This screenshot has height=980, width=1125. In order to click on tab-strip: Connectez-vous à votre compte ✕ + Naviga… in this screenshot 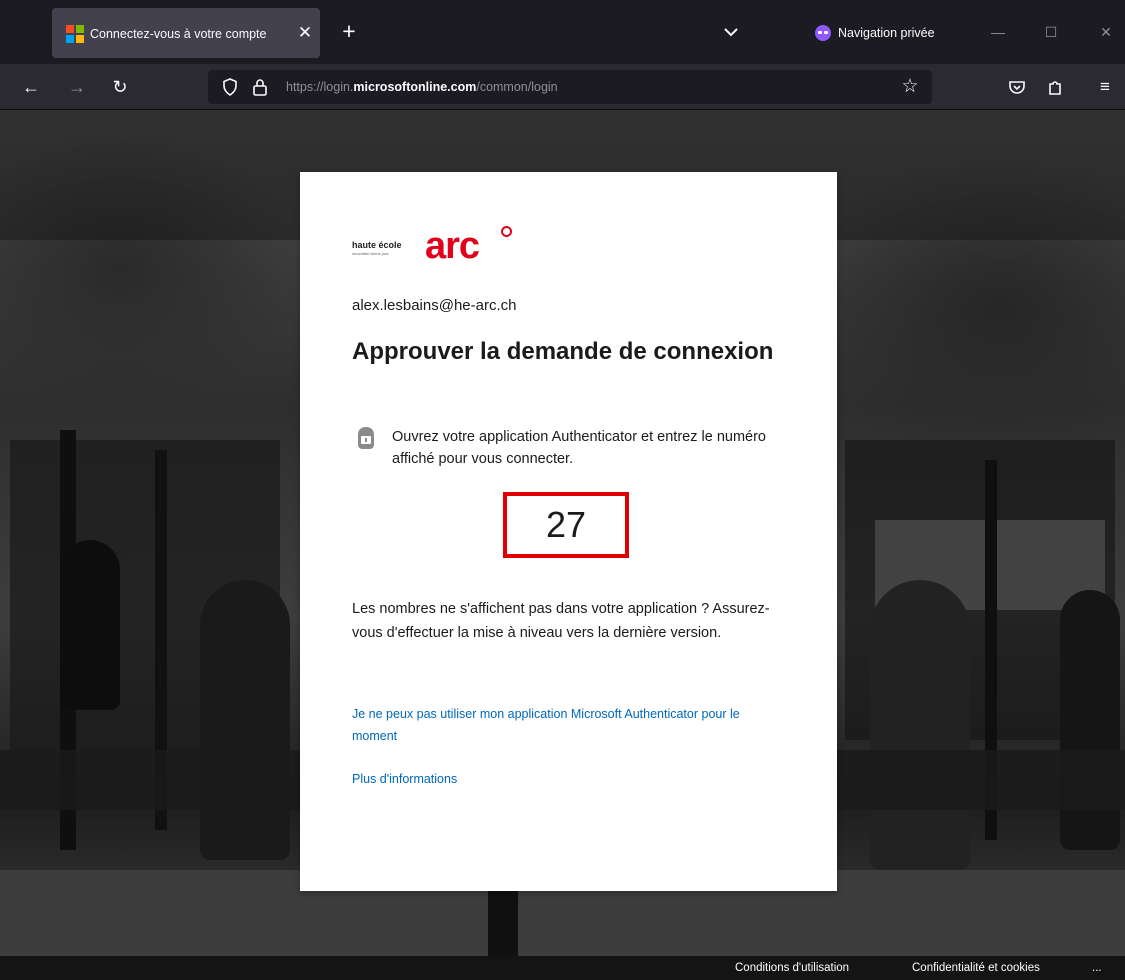, I will do `click(562, 32)`.